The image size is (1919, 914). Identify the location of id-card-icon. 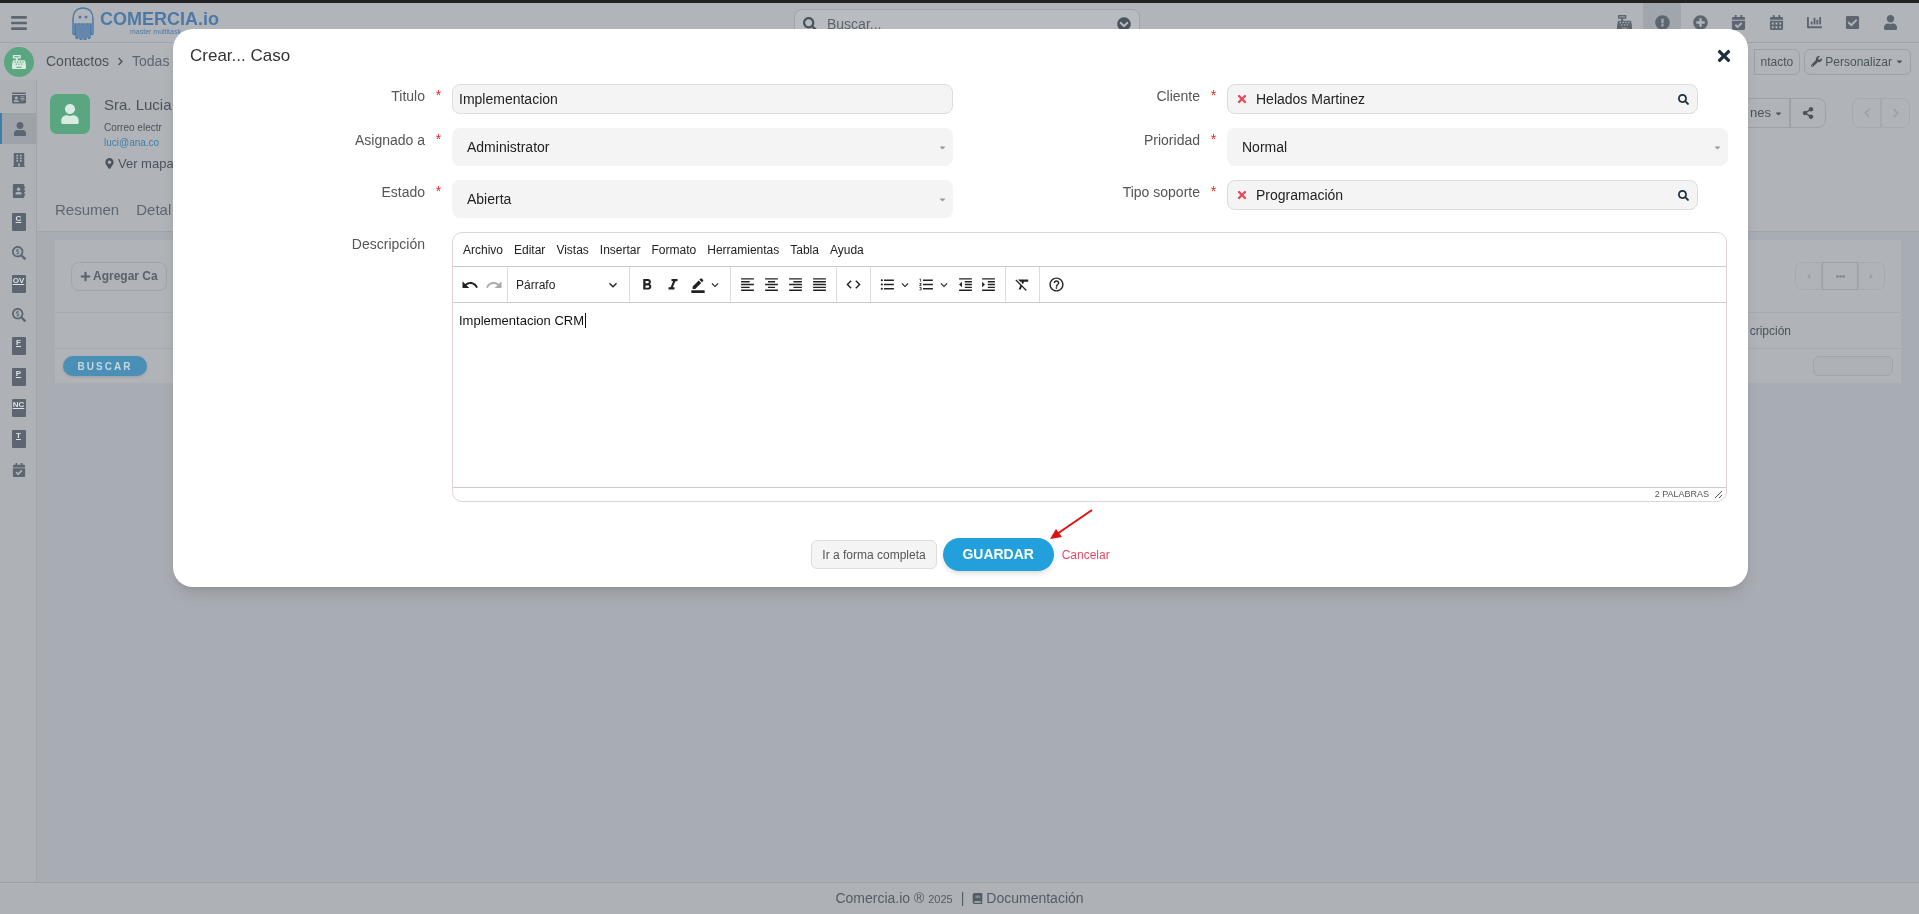
(18, 97).